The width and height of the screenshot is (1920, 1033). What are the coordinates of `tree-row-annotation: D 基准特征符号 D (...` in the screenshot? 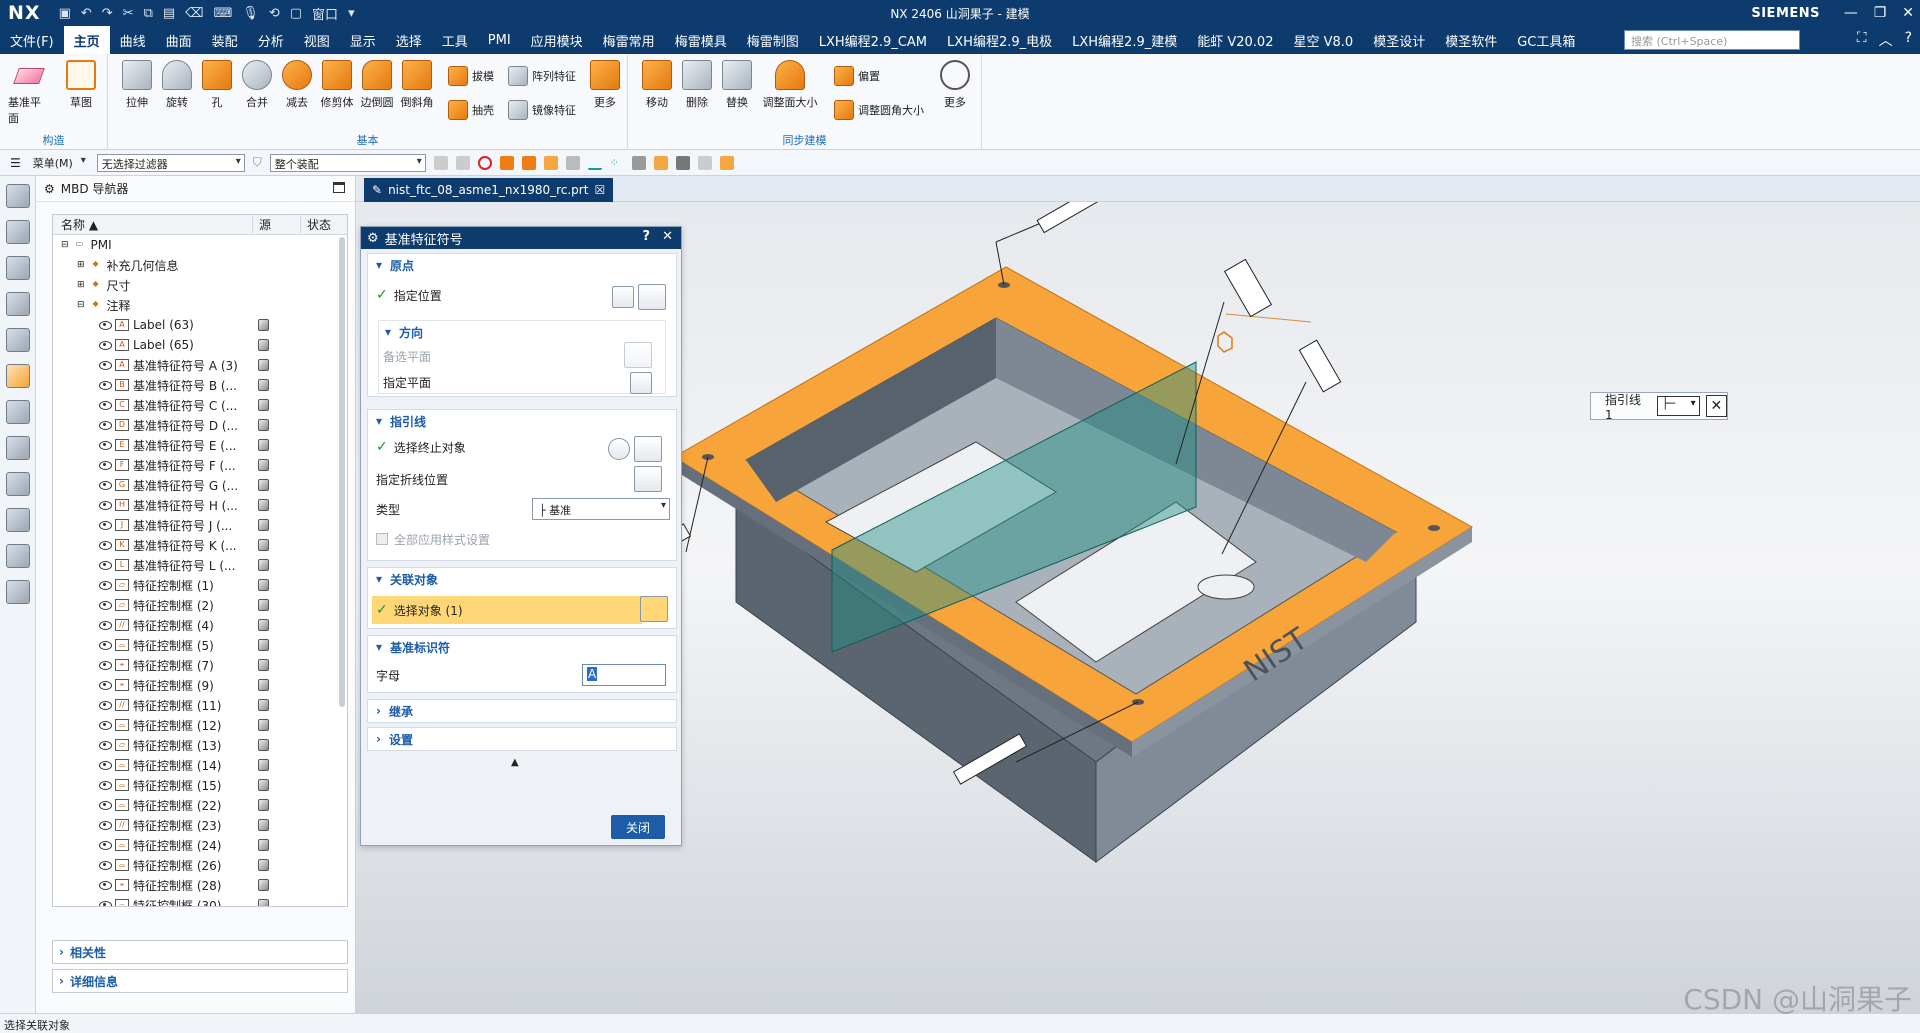 It's located at (200, 425).